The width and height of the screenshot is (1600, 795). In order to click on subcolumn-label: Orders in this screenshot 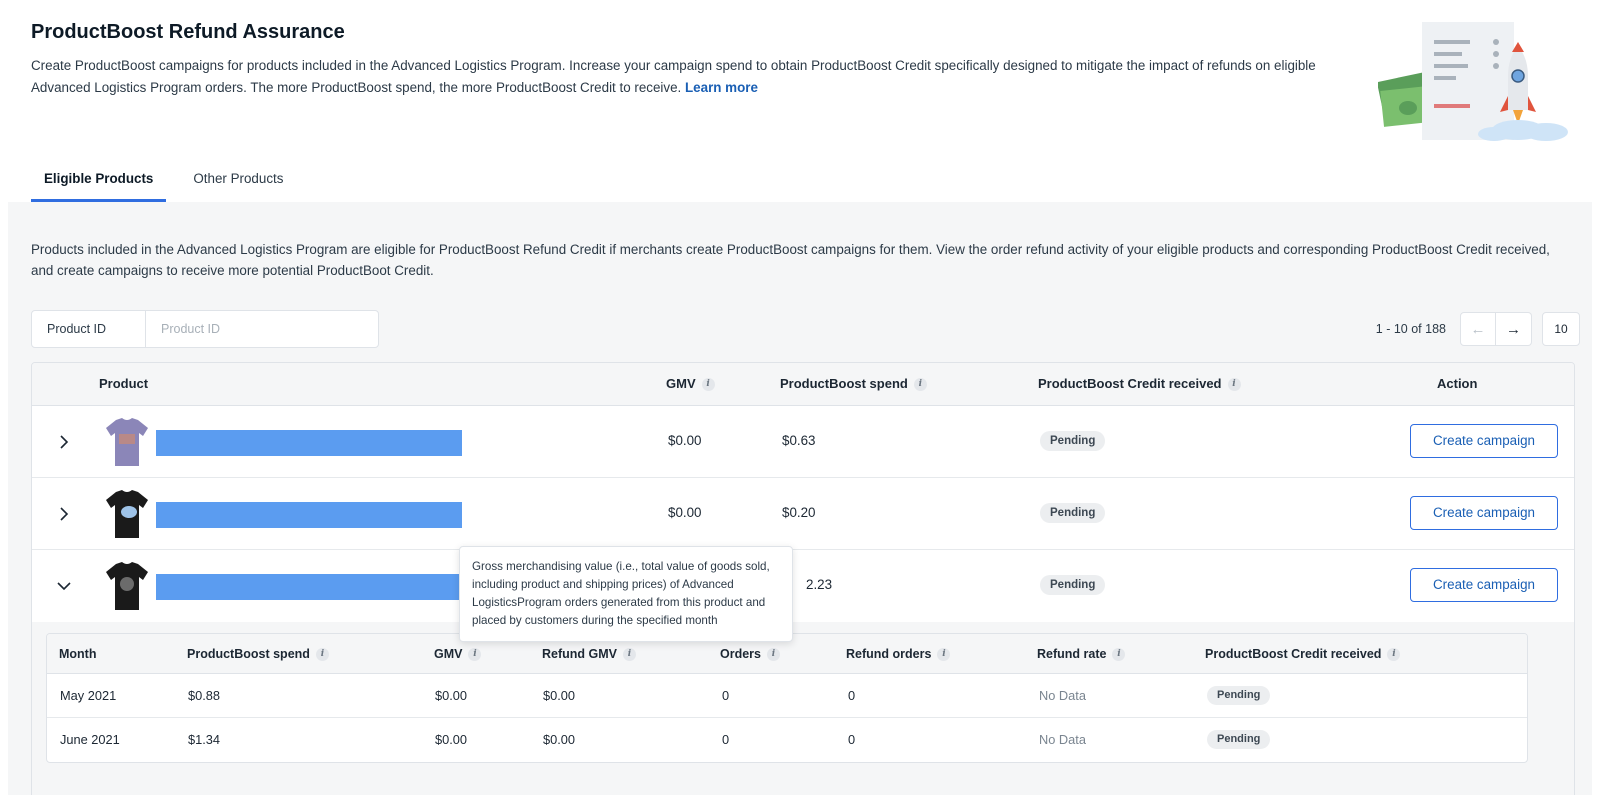, I will do `click(740, 654)`.